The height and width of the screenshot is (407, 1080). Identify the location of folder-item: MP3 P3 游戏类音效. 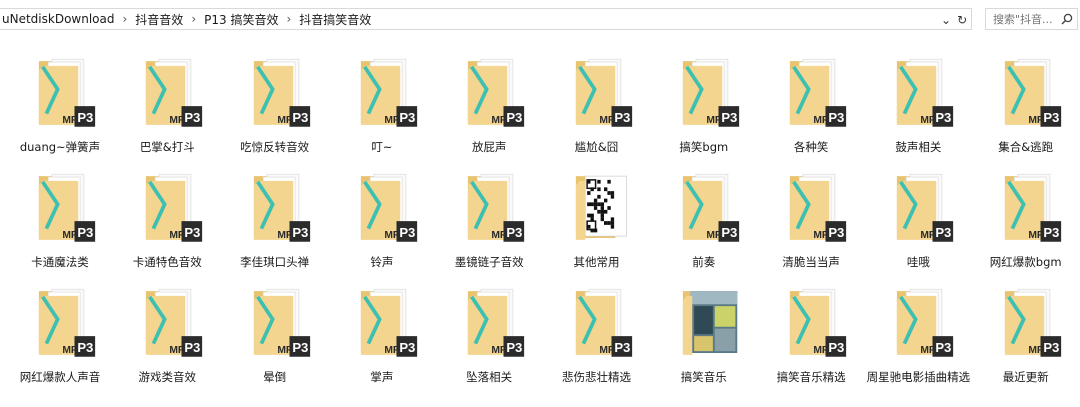
(167, 330).